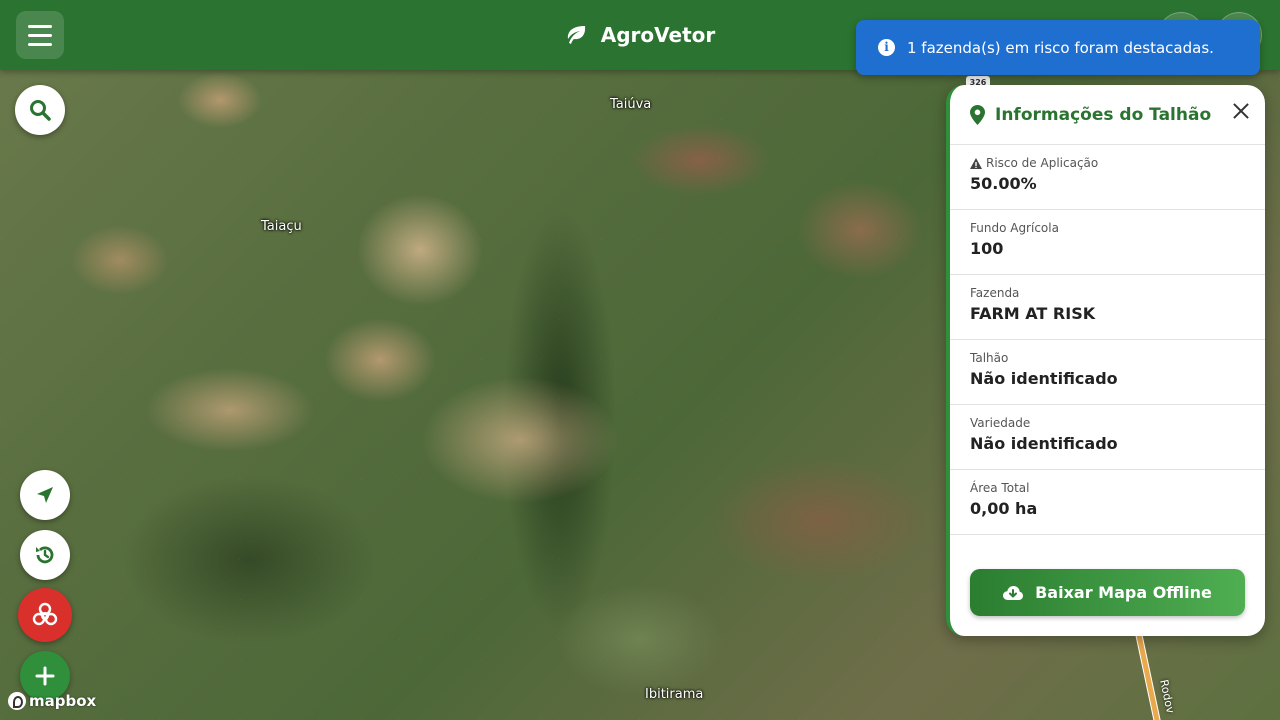 Image resolution: width=1280 pixels, height=720 pixels. What do you see at coordinates (1042, 163) in the screenshot?
I see `field-label: Risco de Aplicação` at bounding box center [1042, 163].